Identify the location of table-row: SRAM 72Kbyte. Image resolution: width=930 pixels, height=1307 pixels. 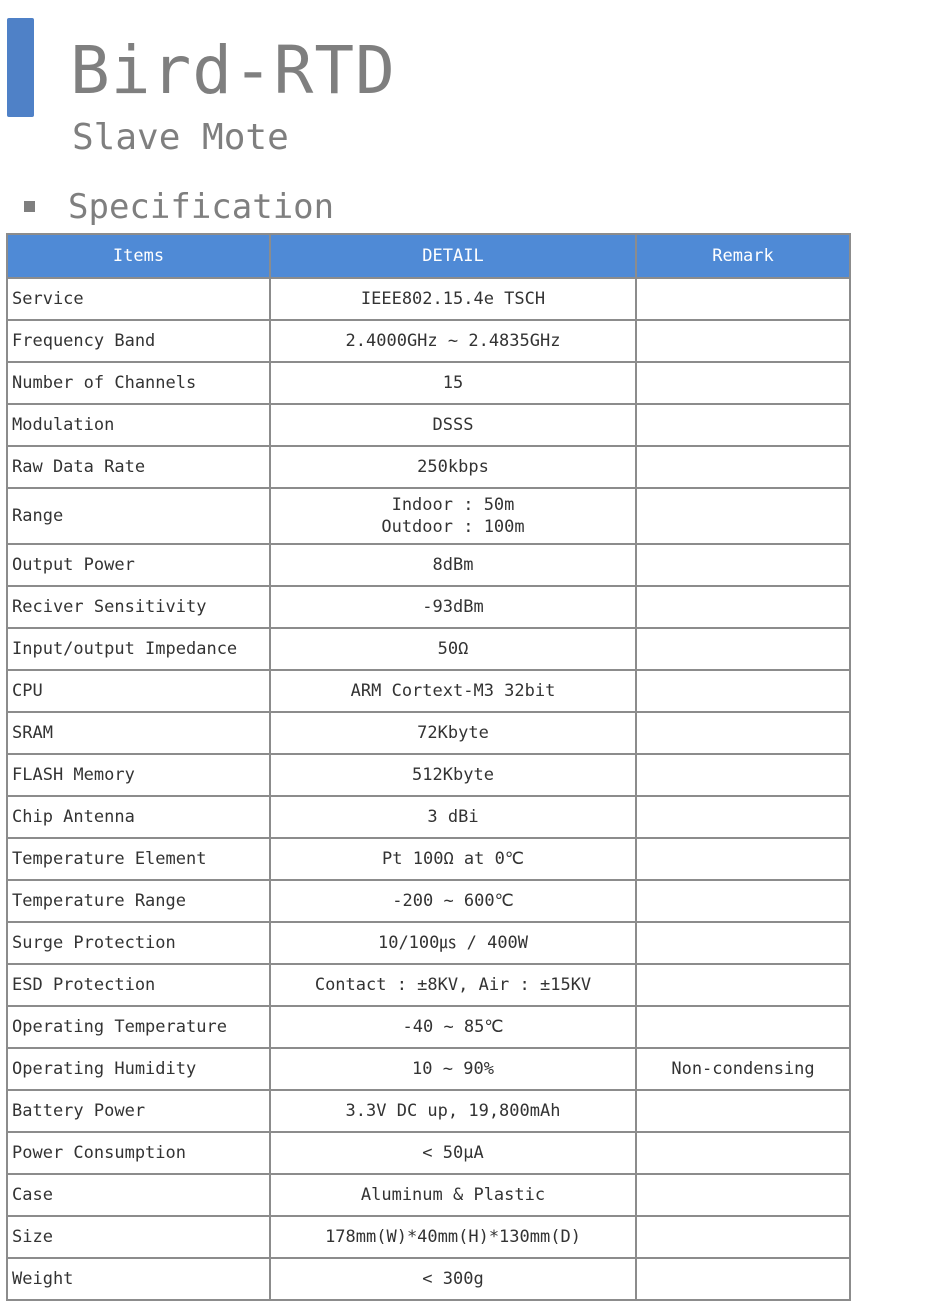
(428, 733).